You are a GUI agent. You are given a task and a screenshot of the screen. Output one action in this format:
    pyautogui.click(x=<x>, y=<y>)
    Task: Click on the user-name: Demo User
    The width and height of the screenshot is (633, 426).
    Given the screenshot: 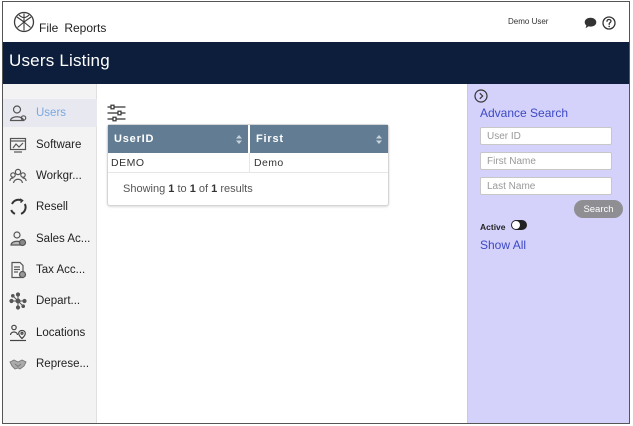 What is the action you would take?
    pyautogui.click(x=528, y=21)
    